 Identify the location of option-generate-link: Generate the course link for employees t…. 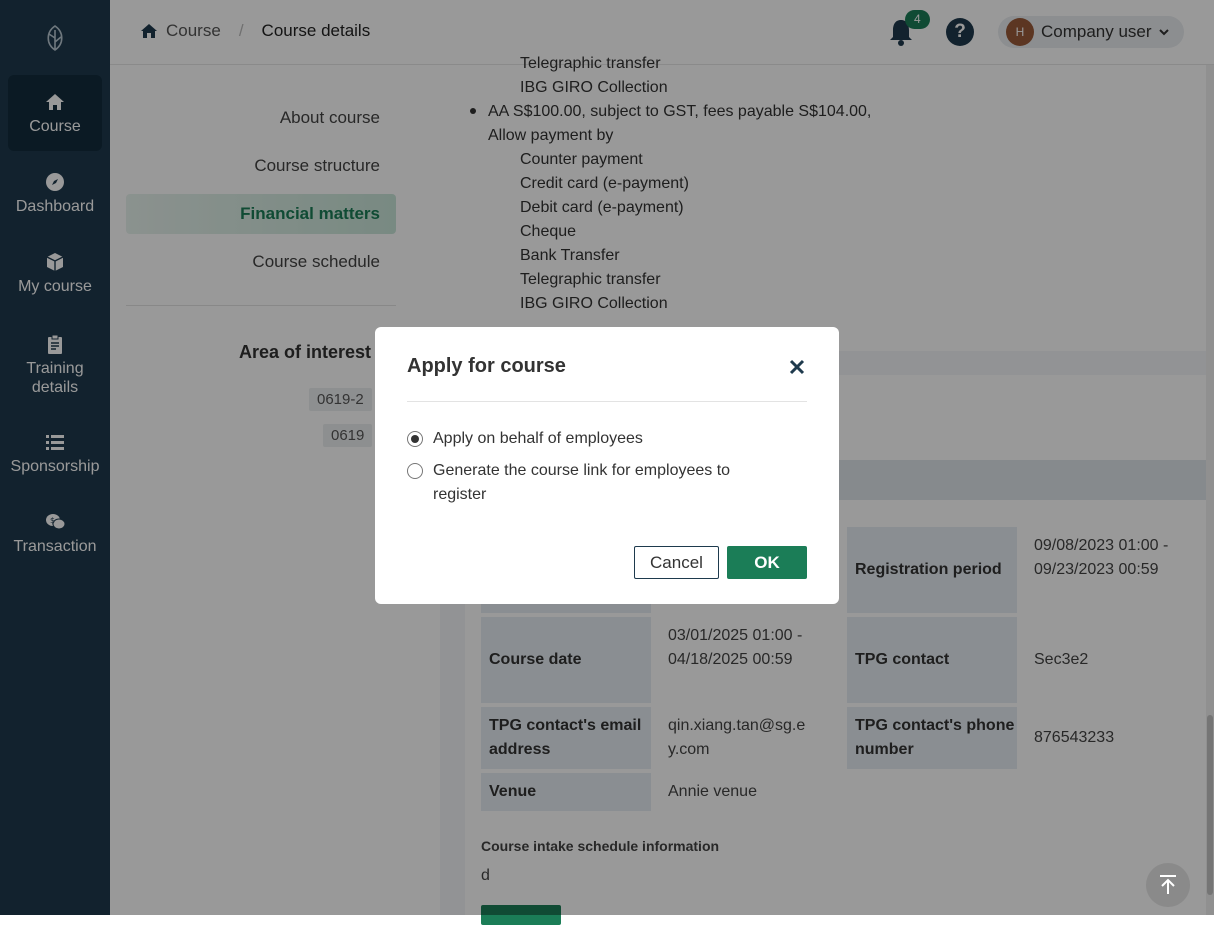
(582, 484).